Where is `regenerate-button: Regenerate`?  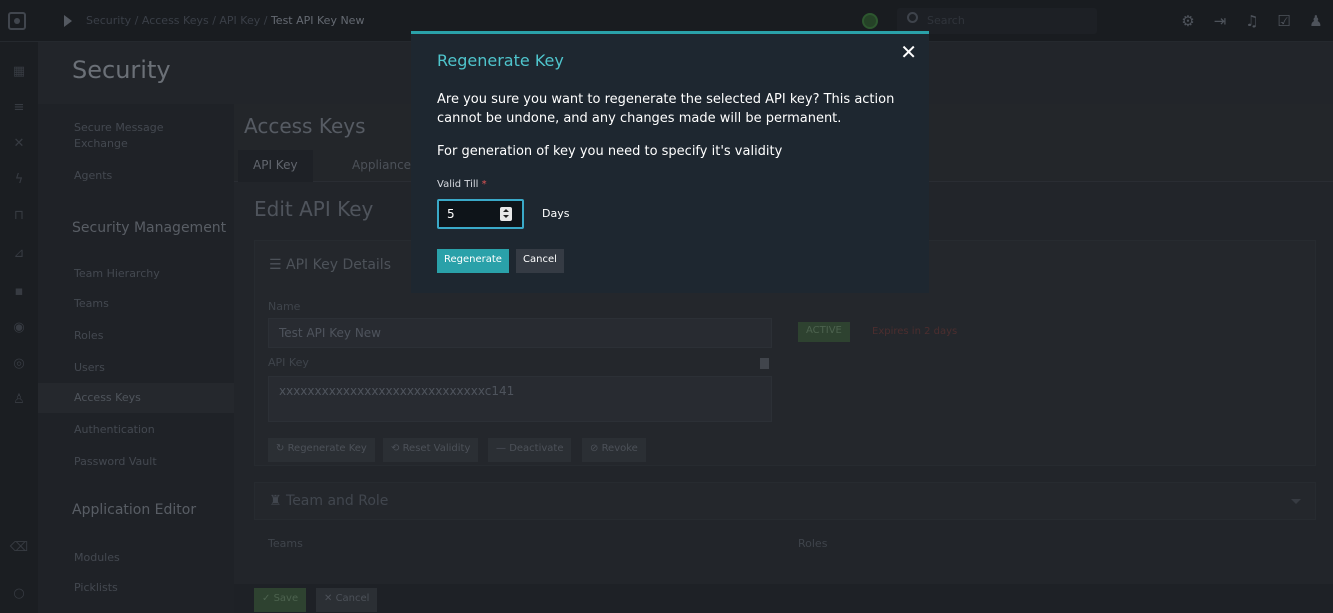 regenerate-button: Regenerate is located at coordinates (473, 261).